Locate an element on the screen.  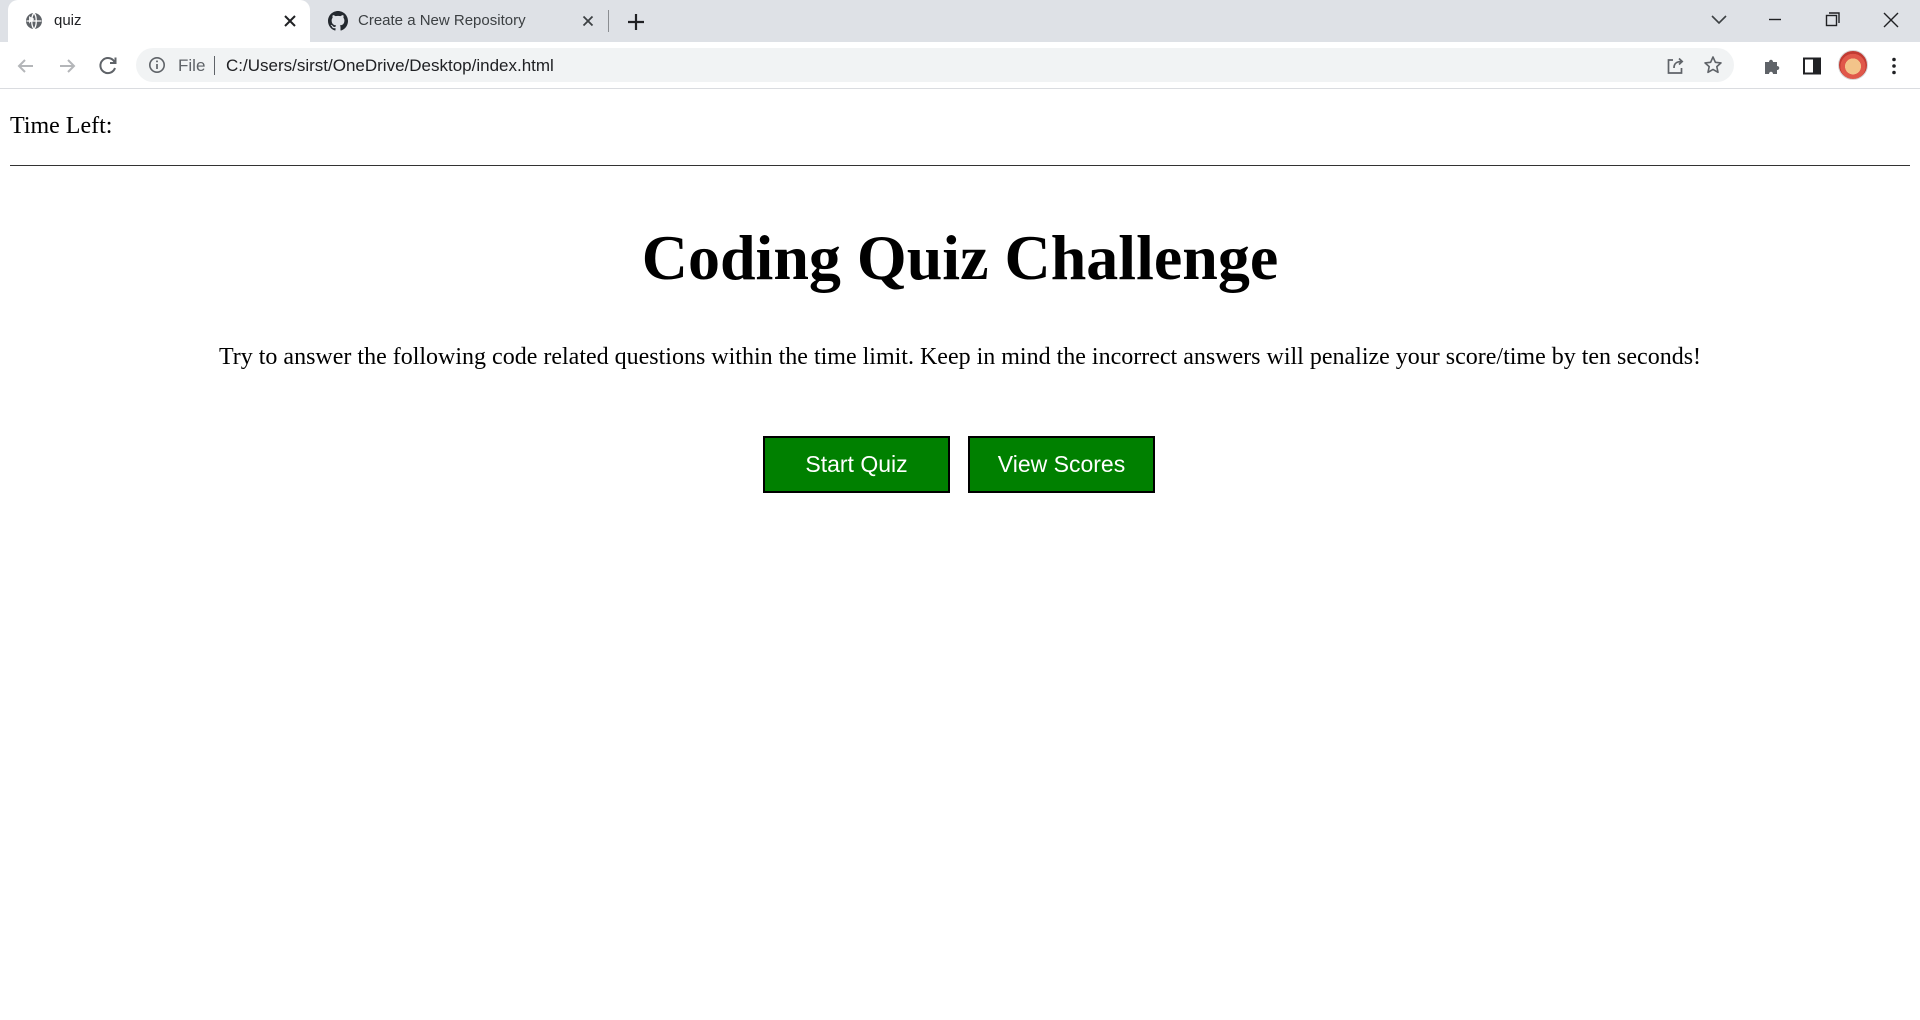
back-arrow-icon is located at coordinates (26, 66).